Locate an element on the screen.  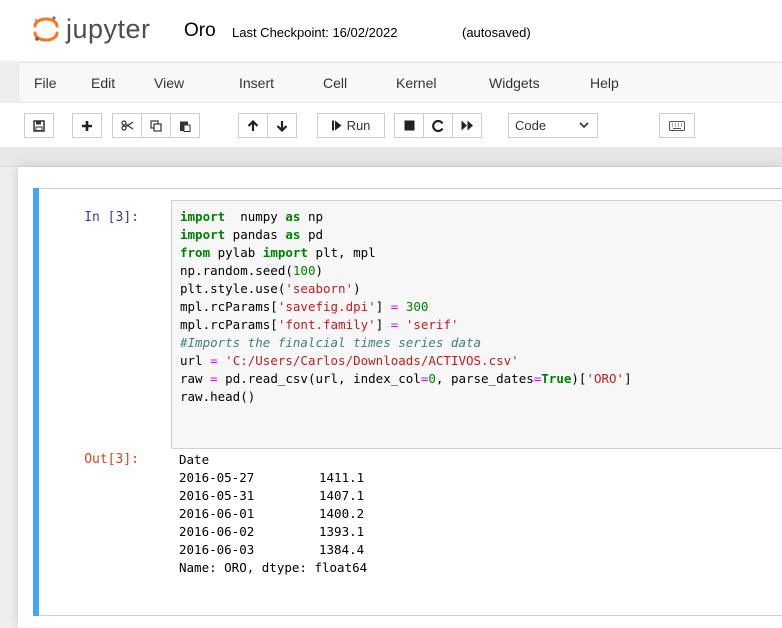
arrow-up-icon is located at coordinates (253, 125).